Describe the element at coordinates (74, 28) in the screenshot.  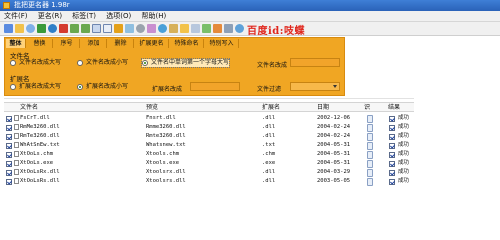
I see `move-up-icon` at that location.